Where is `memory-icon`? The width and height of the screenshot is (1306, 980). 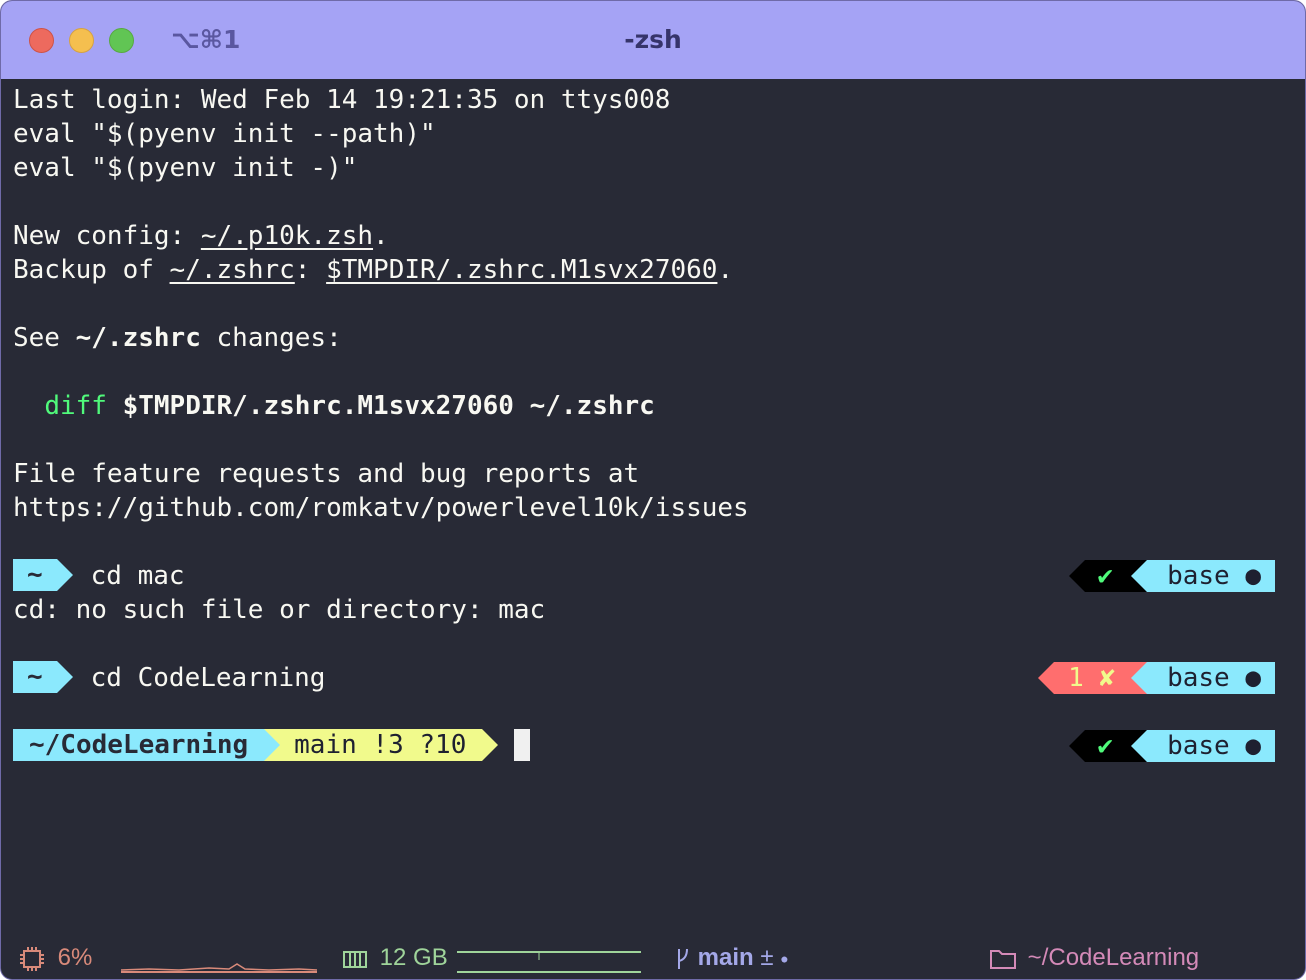 memory-icon is located at coordinates (355, 959).